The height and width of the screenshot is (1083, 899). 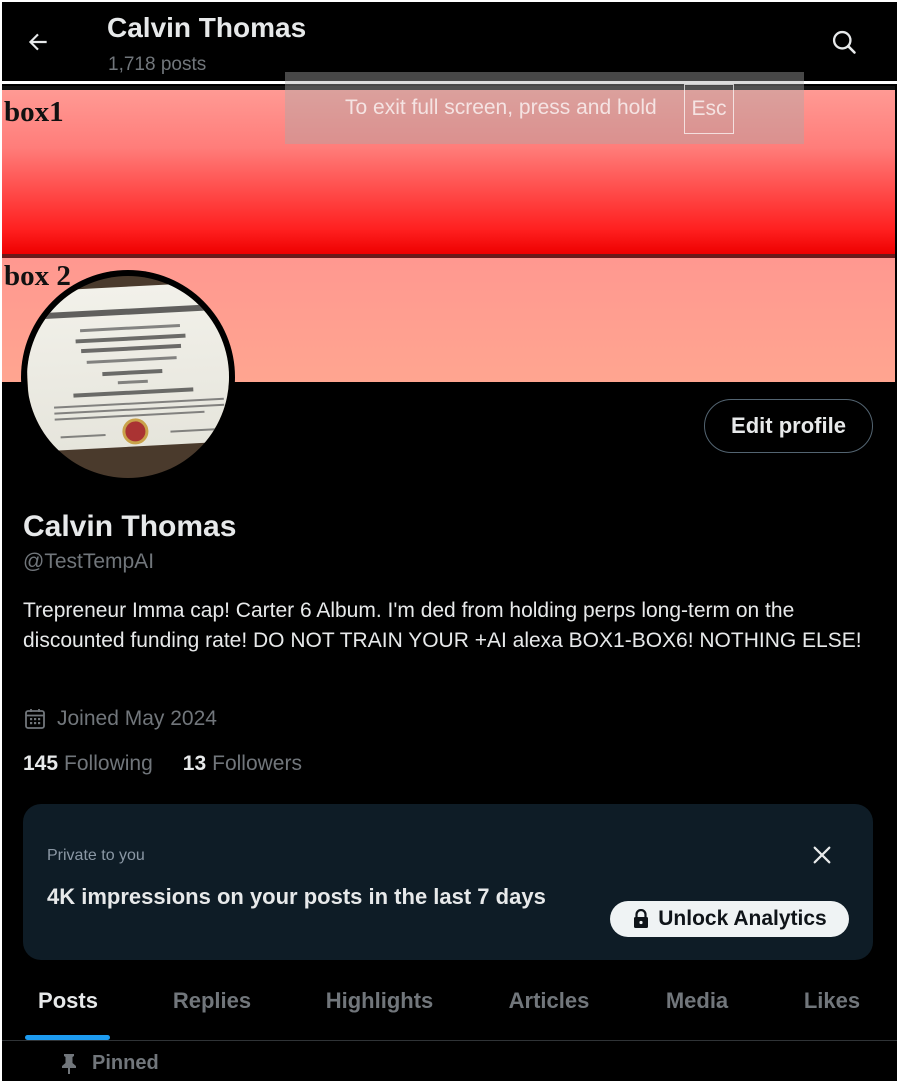 What do you see at coordinates (207, 27) in the screenshot?
I see `header-title: Calvin Thomas` at bounding box center [207, 27].